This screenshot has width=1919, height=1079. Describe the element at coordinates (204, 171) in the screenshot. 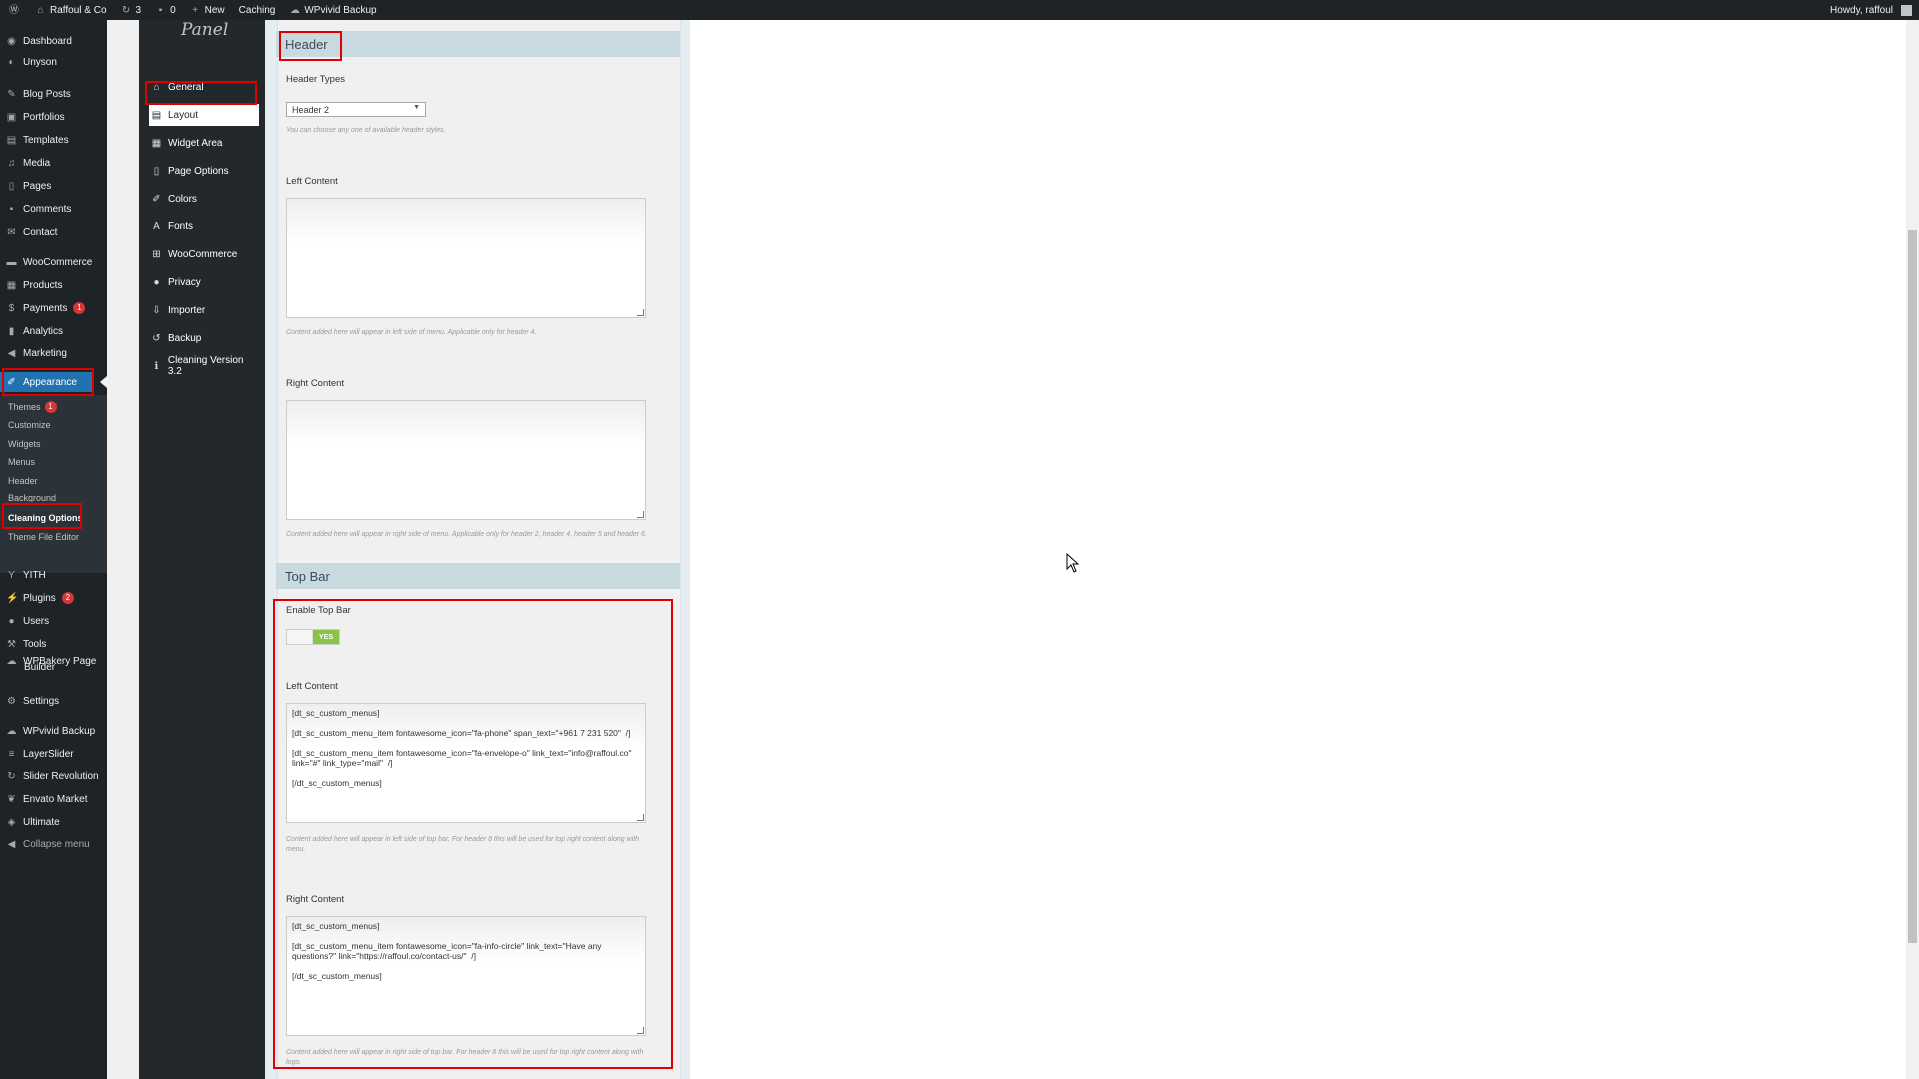

I see `panel-nav-page-options: ▯ Page Options` at that location.